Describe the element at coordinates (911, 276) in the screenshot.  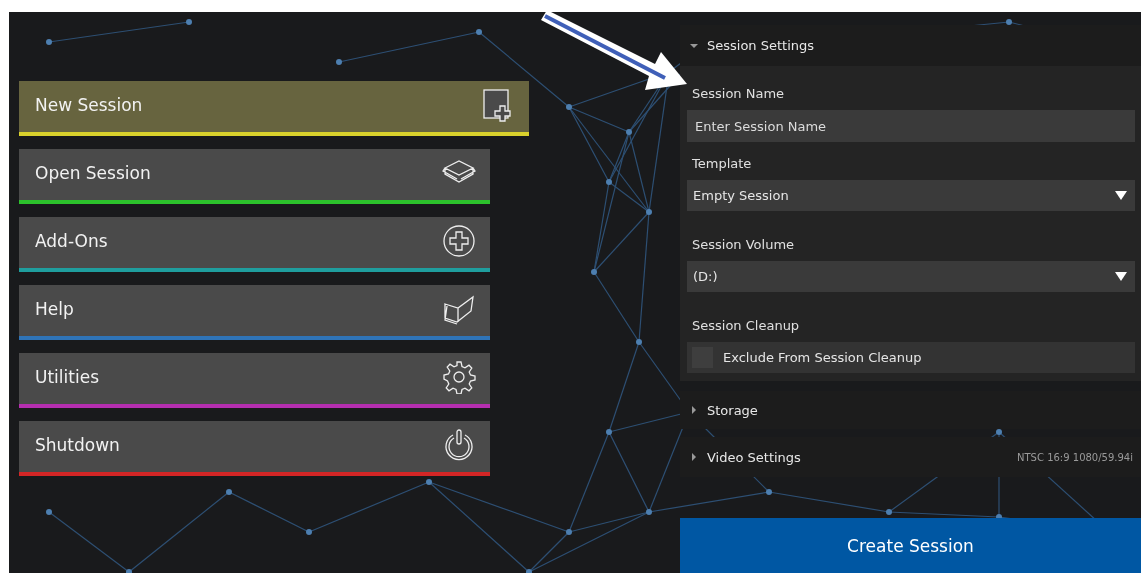
I see `dropdown: (D:)` at that location.